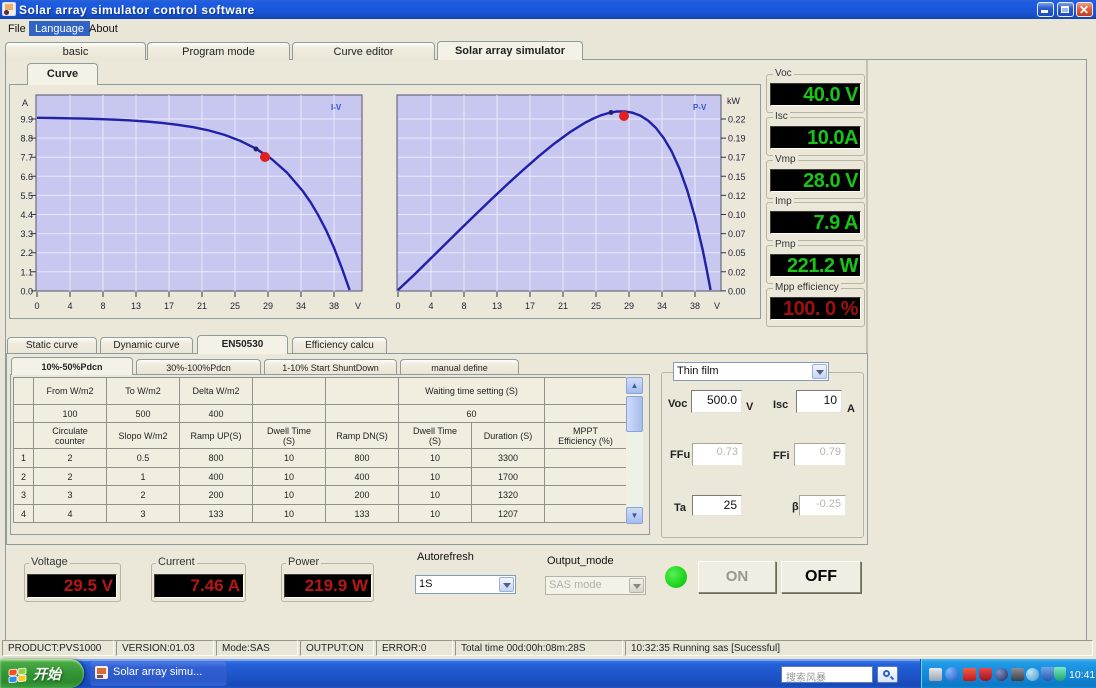 This screenshot has width=1096, height=688. Describe the element at coordinates (737, 253) in the screenshot. I see `svg-text: 0.05` at that location.